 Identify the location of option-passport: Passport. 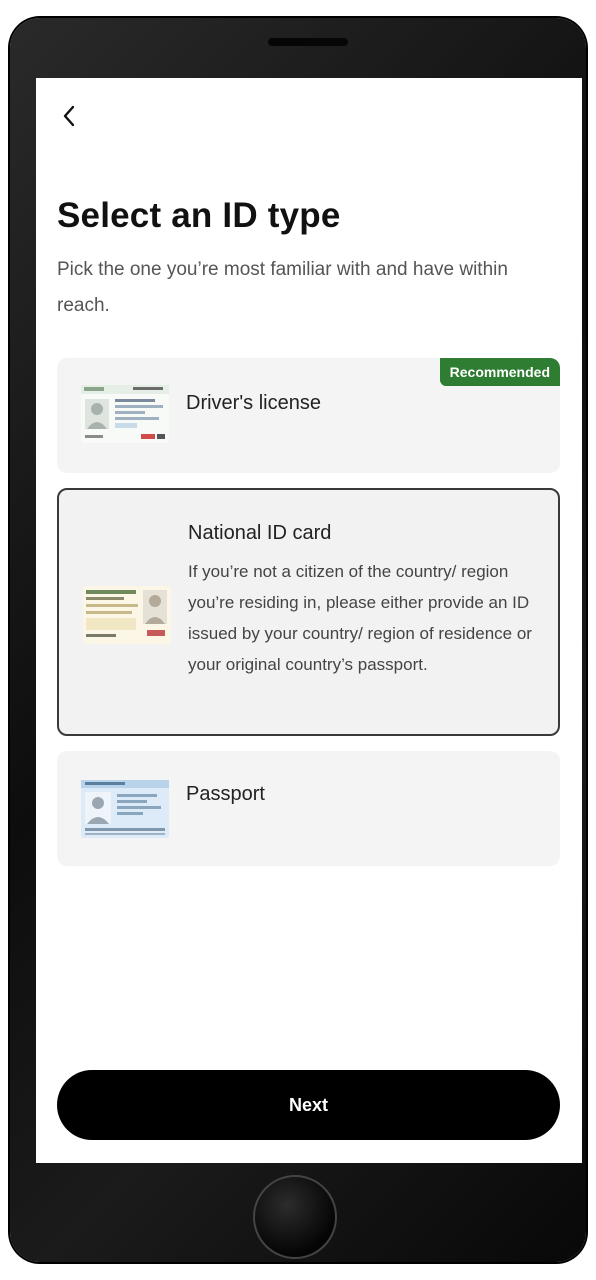
(308, 808).